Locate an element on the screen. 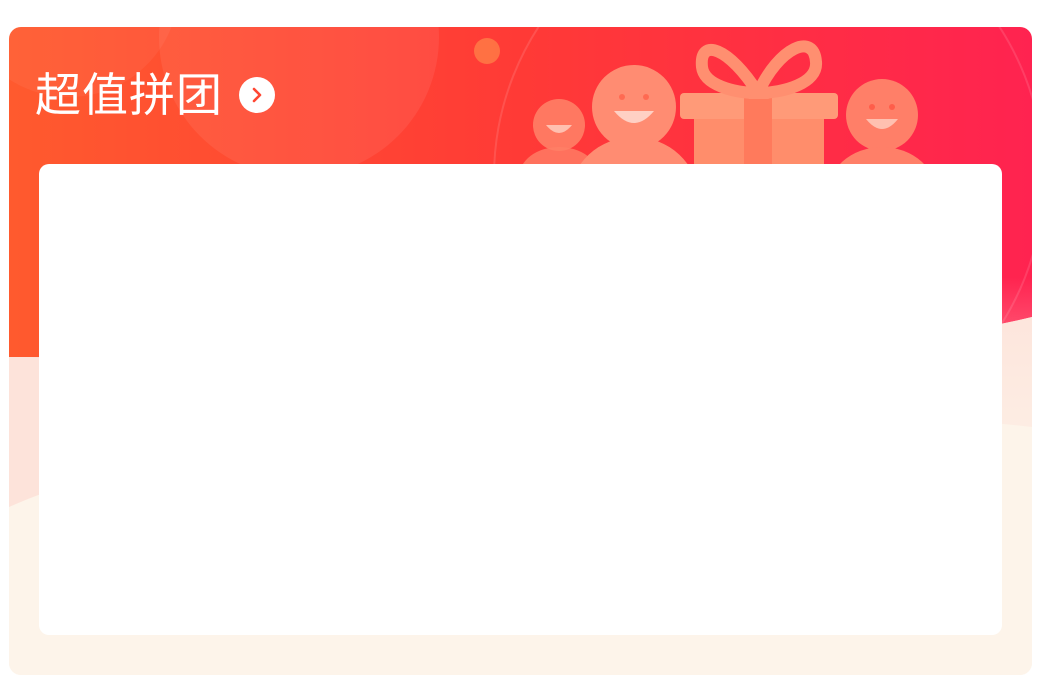 The height and width of the screenshot is (688, 1047). group-buy-gift-illustration is located at coordinates (726, 108).